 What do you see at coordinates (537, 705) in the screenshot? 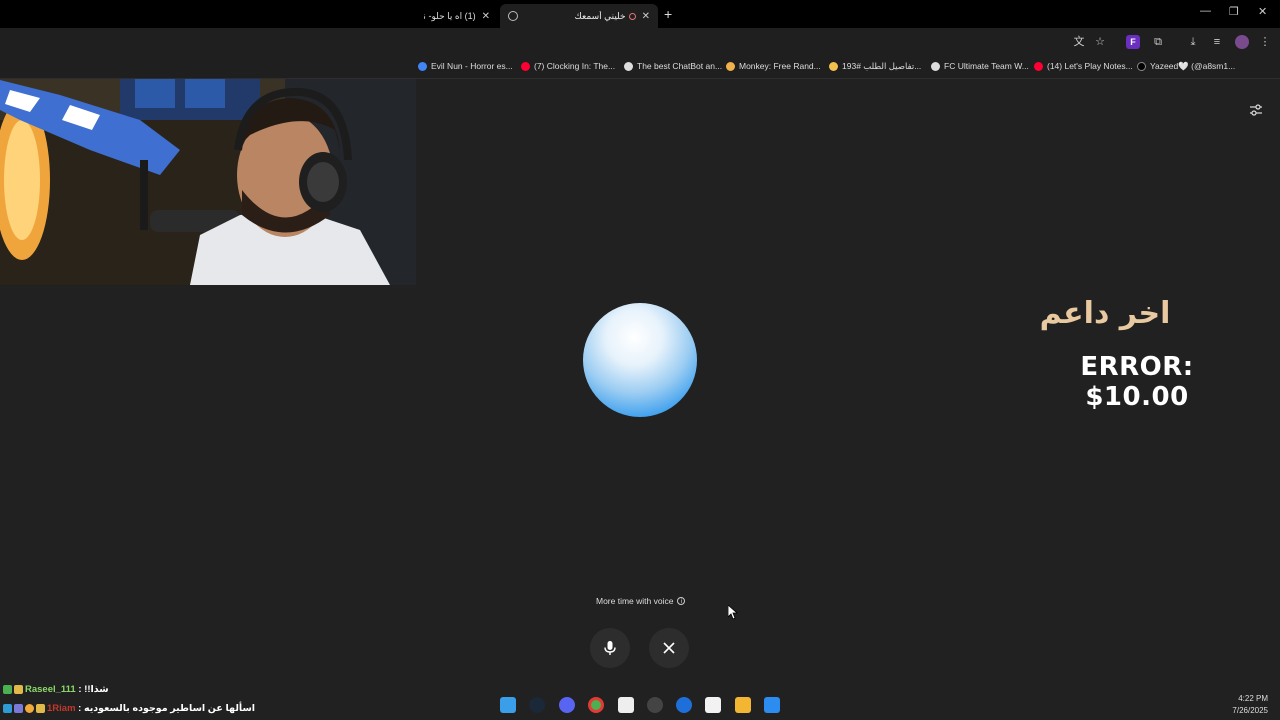
I see `steam-icon` at bounding box center [537, 705].